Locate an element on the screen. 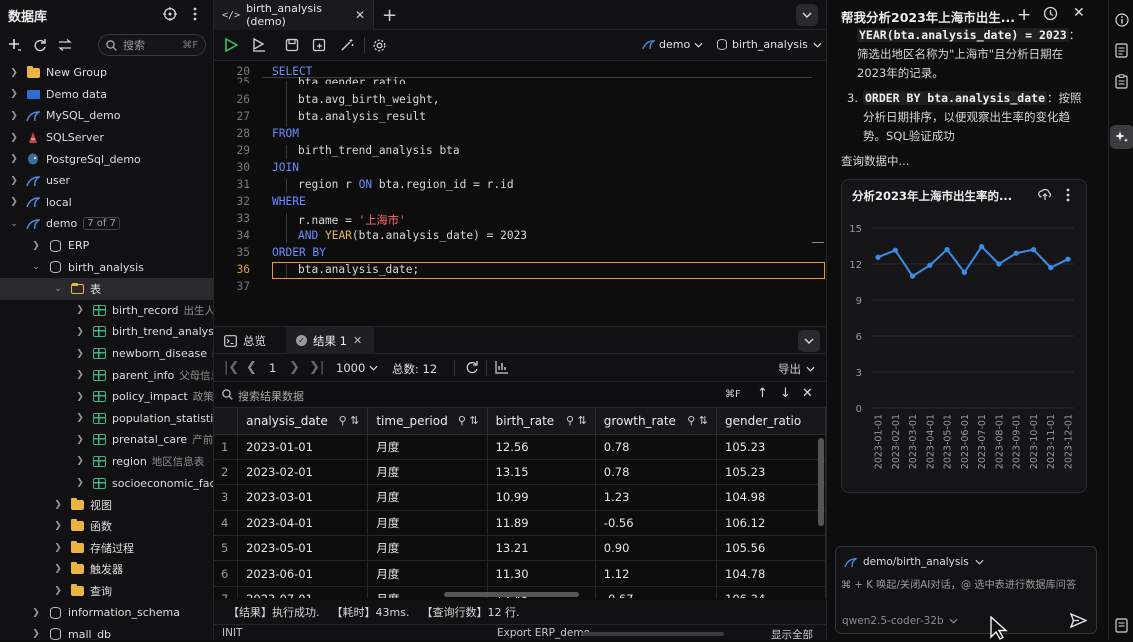 The width and height of the screenshot is (1133, 642). database-select: demo is located at coordinates (672, 44).